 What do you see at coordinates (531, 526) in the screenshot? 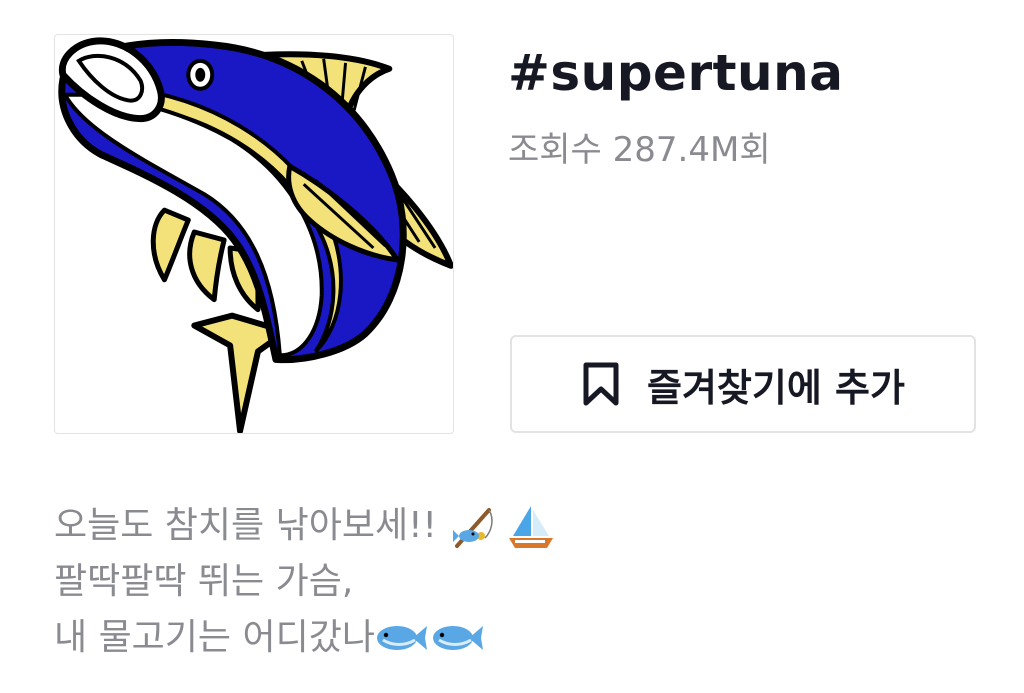
I see `sailboat-emoji` at bounding box center [531, 526].